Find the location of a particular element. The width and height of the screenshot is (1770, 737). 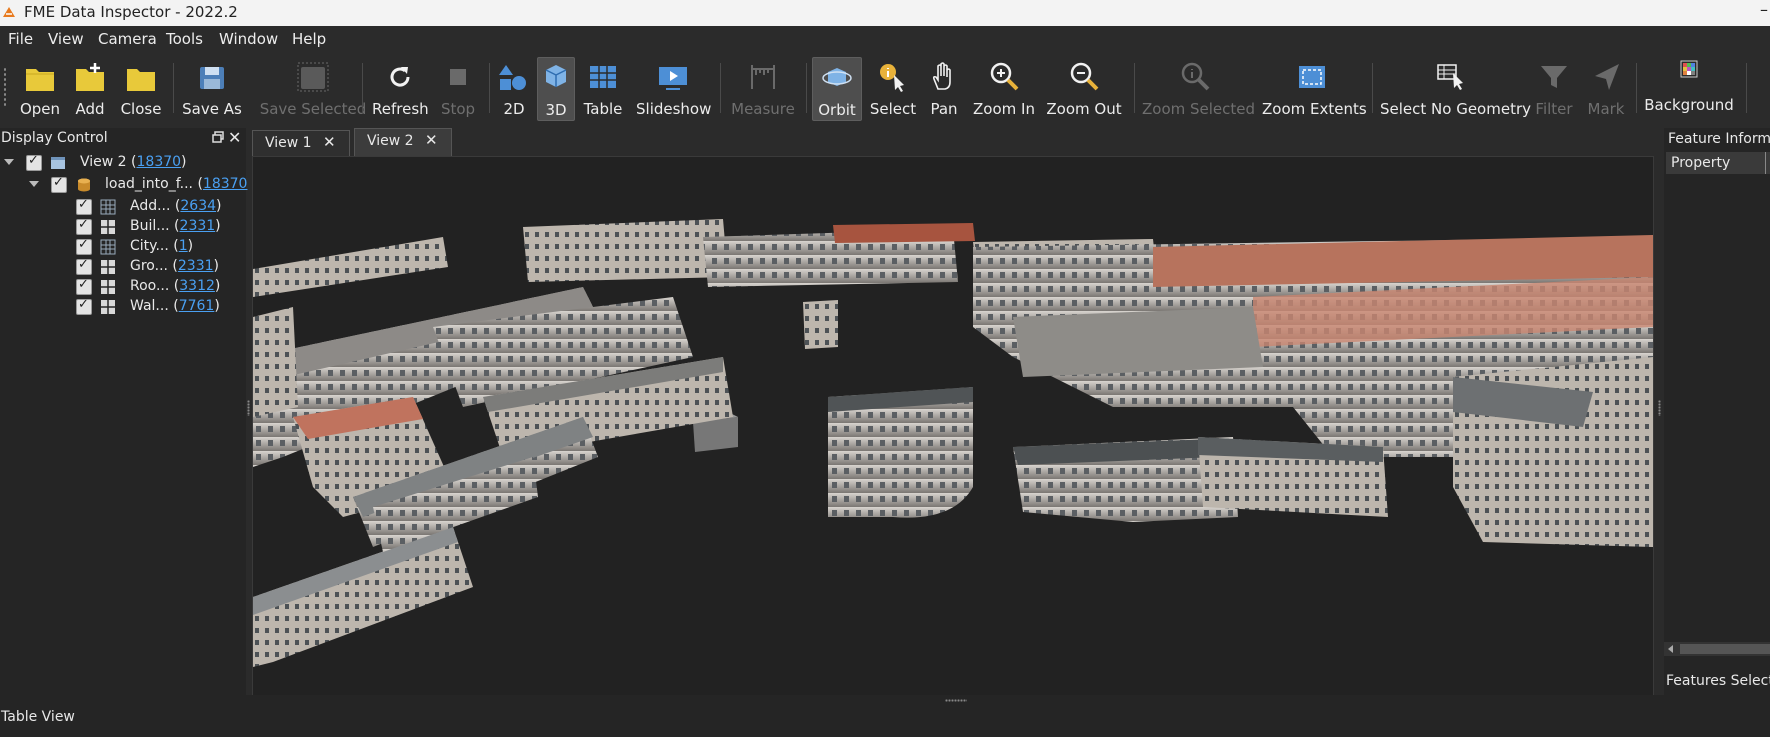

property-column-header: Property is located at coordinates (1718, 163).